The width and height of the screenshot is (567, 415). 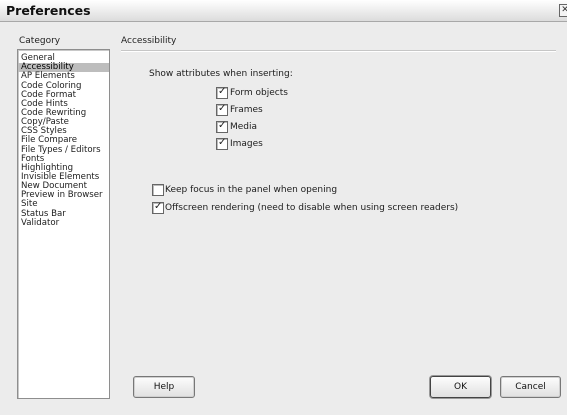 I want to click on keep-focus-label: Keep focus in the panel when opening, so click(x=251, y=190).